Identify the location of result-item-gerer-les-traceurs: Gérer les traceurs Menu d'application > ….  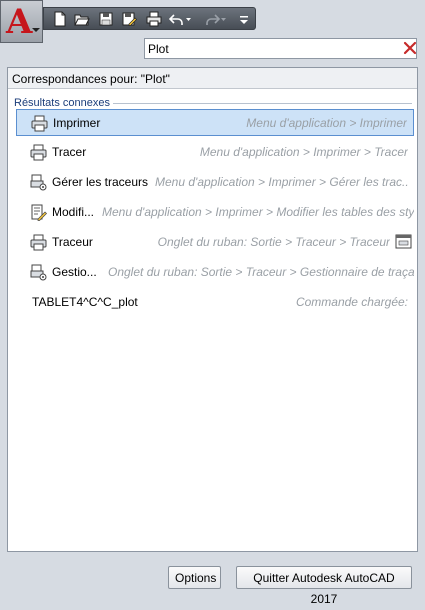
(215, 182).